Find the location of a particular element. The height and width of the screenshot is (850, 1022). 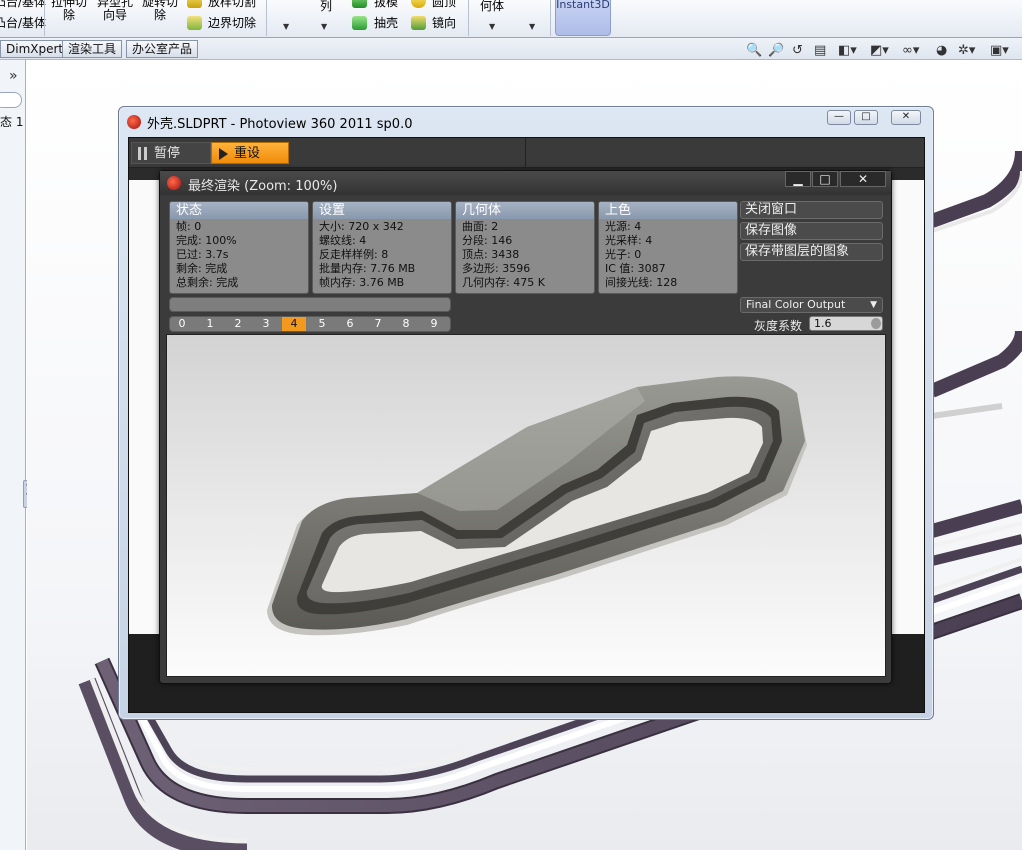

reset-label: 重设 is located at coordinates (247, 153).